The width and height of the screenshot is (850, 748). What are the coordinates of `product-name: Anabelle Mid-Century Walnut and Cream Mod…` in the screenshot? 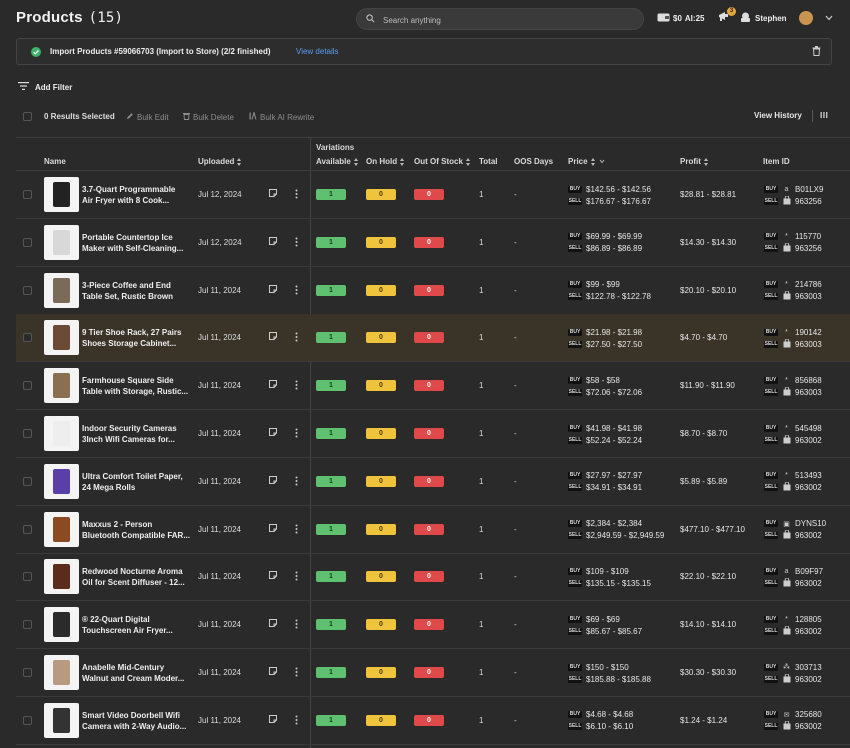 It's located at (138, 673).